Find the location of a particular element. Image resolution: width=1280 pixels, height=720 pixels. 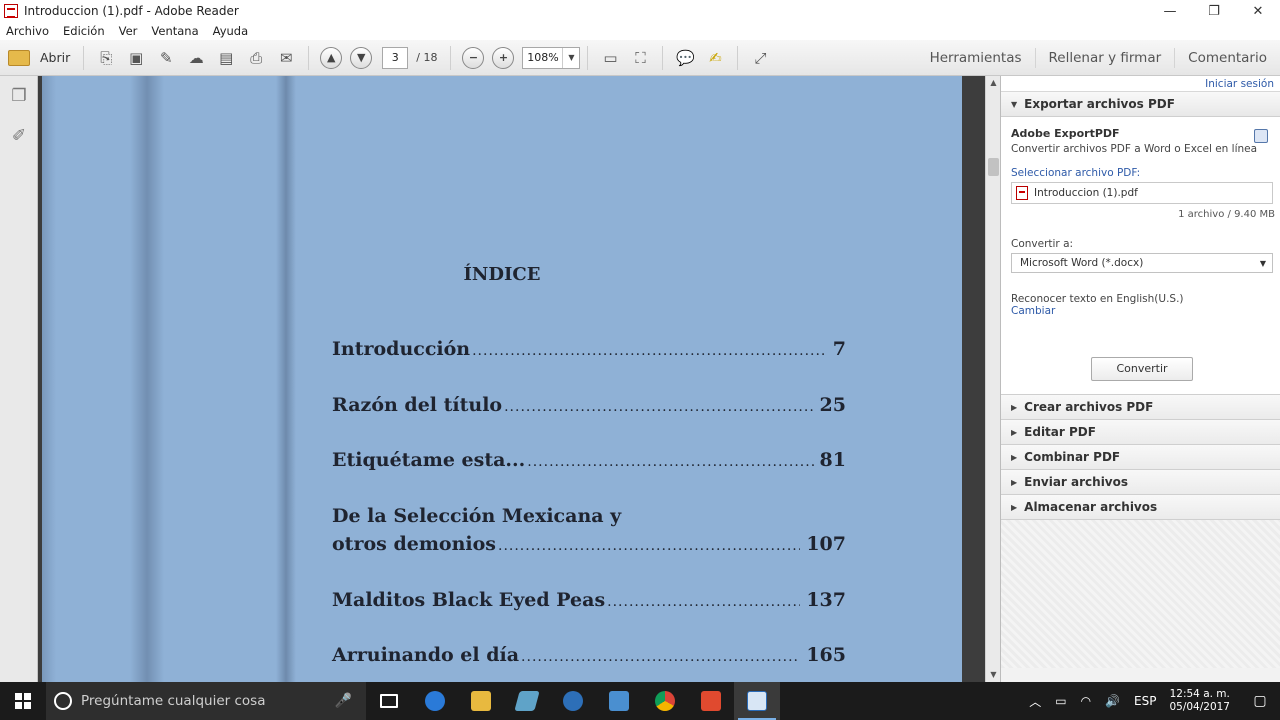

previous-page-button: ▲ is located at coordinates (331, 57).